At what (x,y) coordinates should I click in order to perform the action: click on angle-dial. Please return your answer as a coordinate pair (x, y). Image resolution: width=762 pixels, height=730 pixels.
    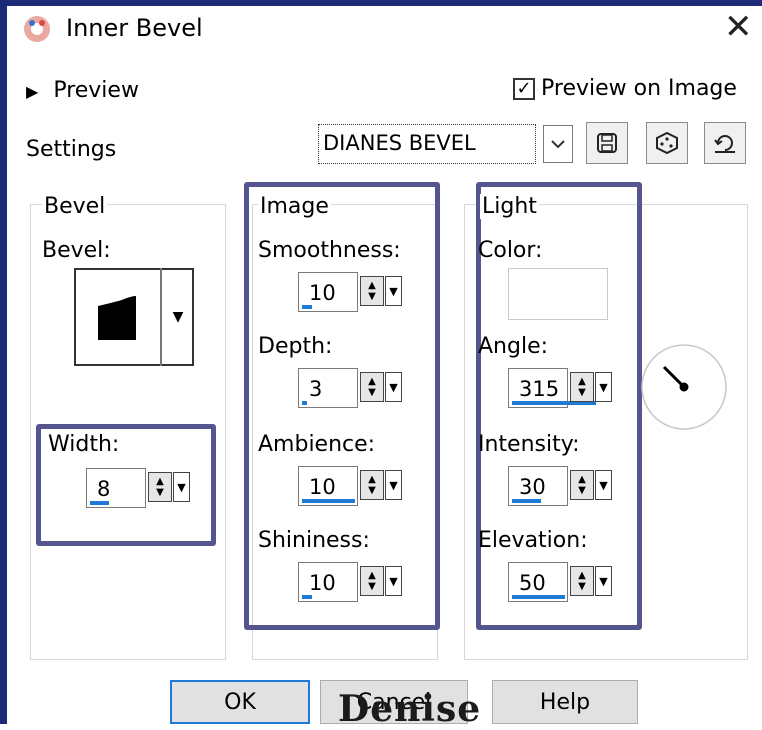
    Looking at the image, I should click on (684, 387).